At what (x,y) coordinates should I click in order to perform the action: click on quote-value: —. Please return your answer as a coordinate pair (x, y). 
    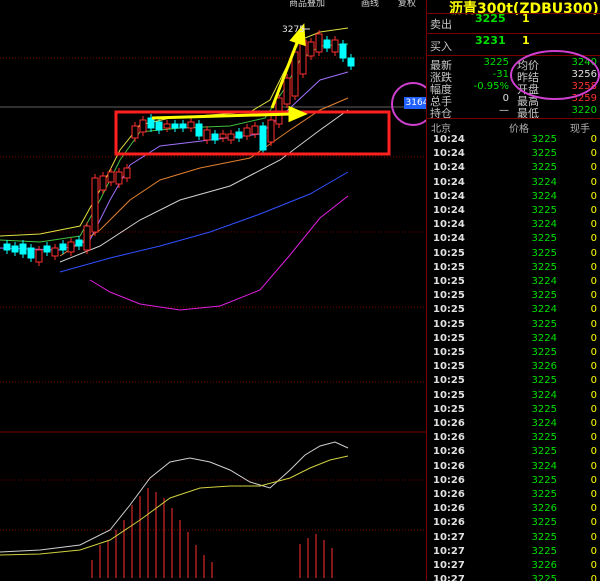
    Looking at the image, I should click on (504, 110).